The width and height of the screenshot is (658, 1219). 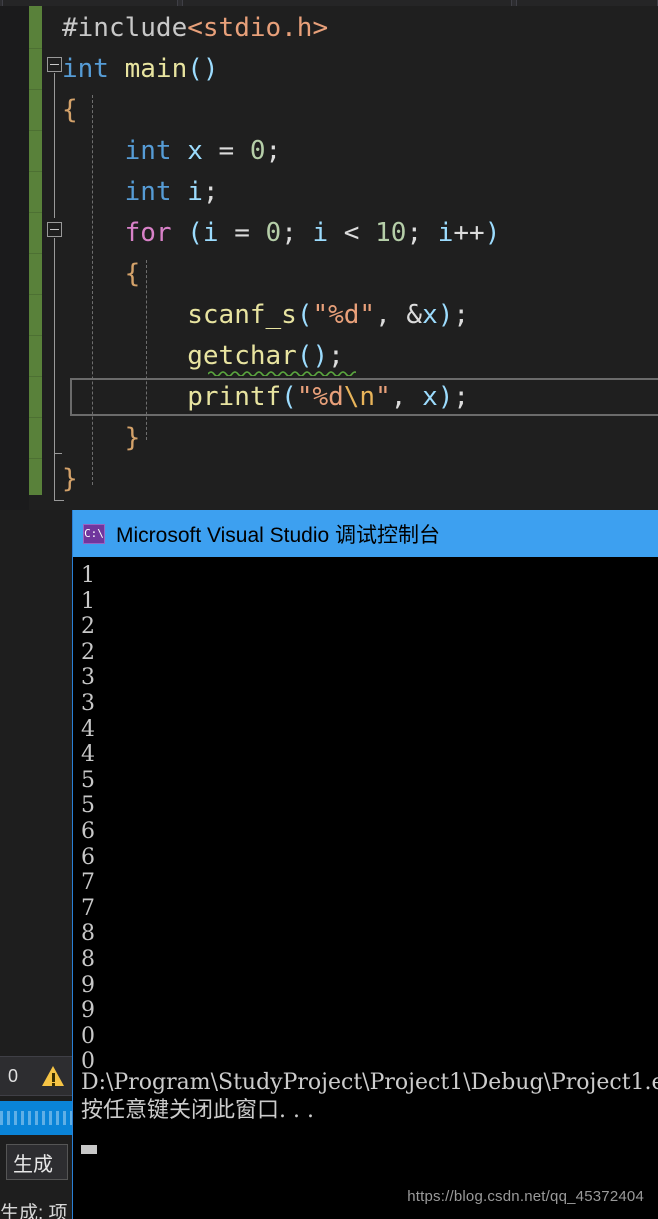 What do you see at coordinates (148, 233) in the screenshot?
I see `code-token: for` at bounding box center [148, 233].